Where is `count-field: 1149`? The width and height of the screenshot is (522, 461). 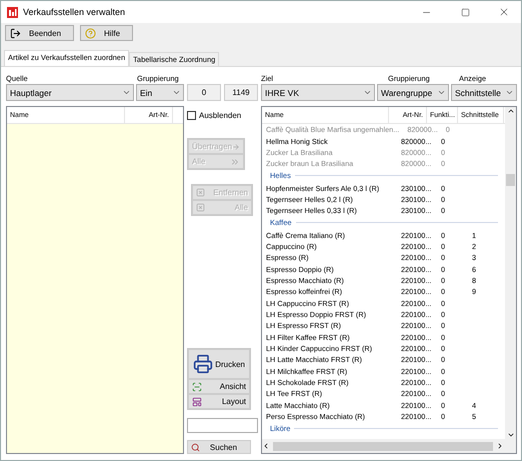
count-field: 1149 is located at coordinates (241, 92).